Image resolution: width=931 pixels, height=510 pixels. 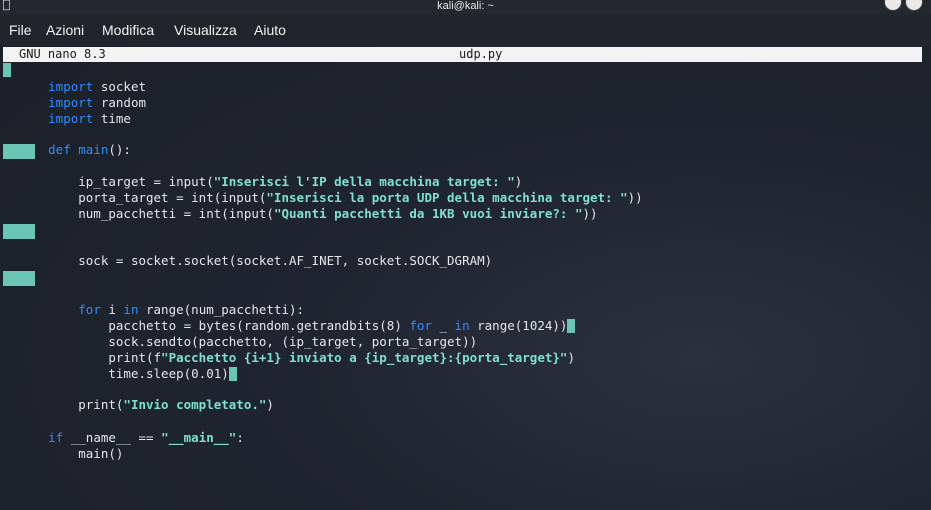 I want to click on menu-aiuto: Aiuto, so click(x=270, y=30).